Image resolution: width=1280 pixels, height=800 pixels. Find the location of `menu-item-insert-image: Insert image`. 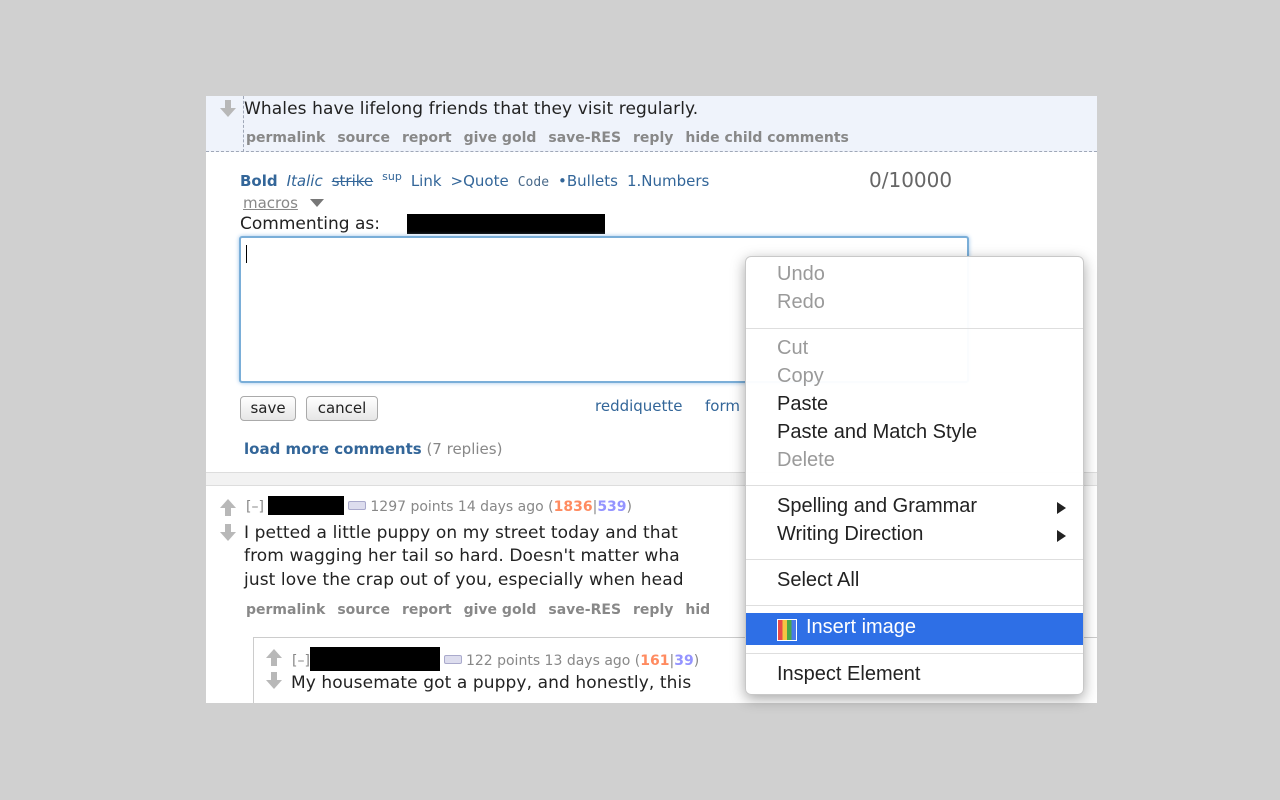

menu-item-insert-image: Insert image is located at coordinates (914, 629).